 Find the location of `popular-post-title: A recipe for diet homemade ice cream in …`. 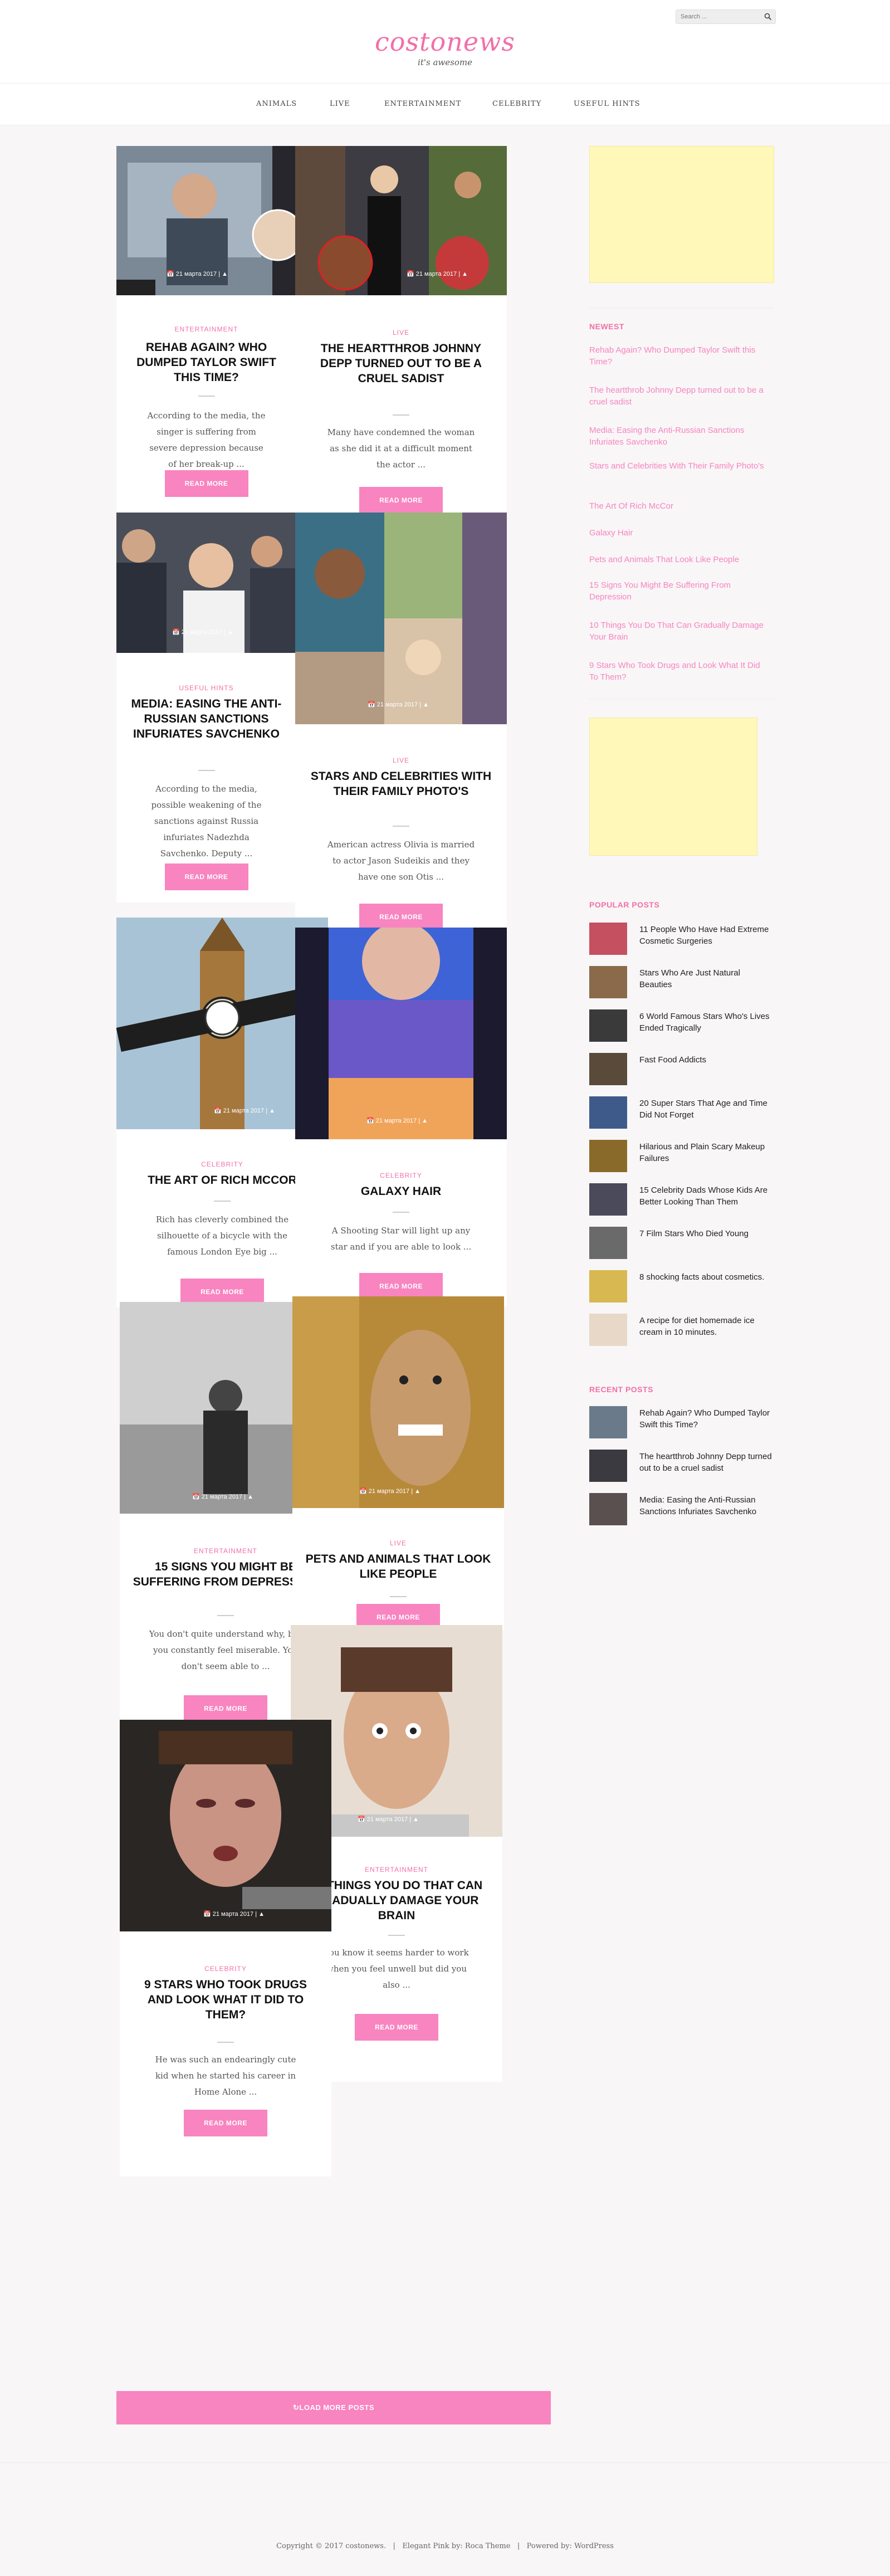

popular-post-title: A recipe for diet homemade ice cream in … is located at coordinates (706, 1326).